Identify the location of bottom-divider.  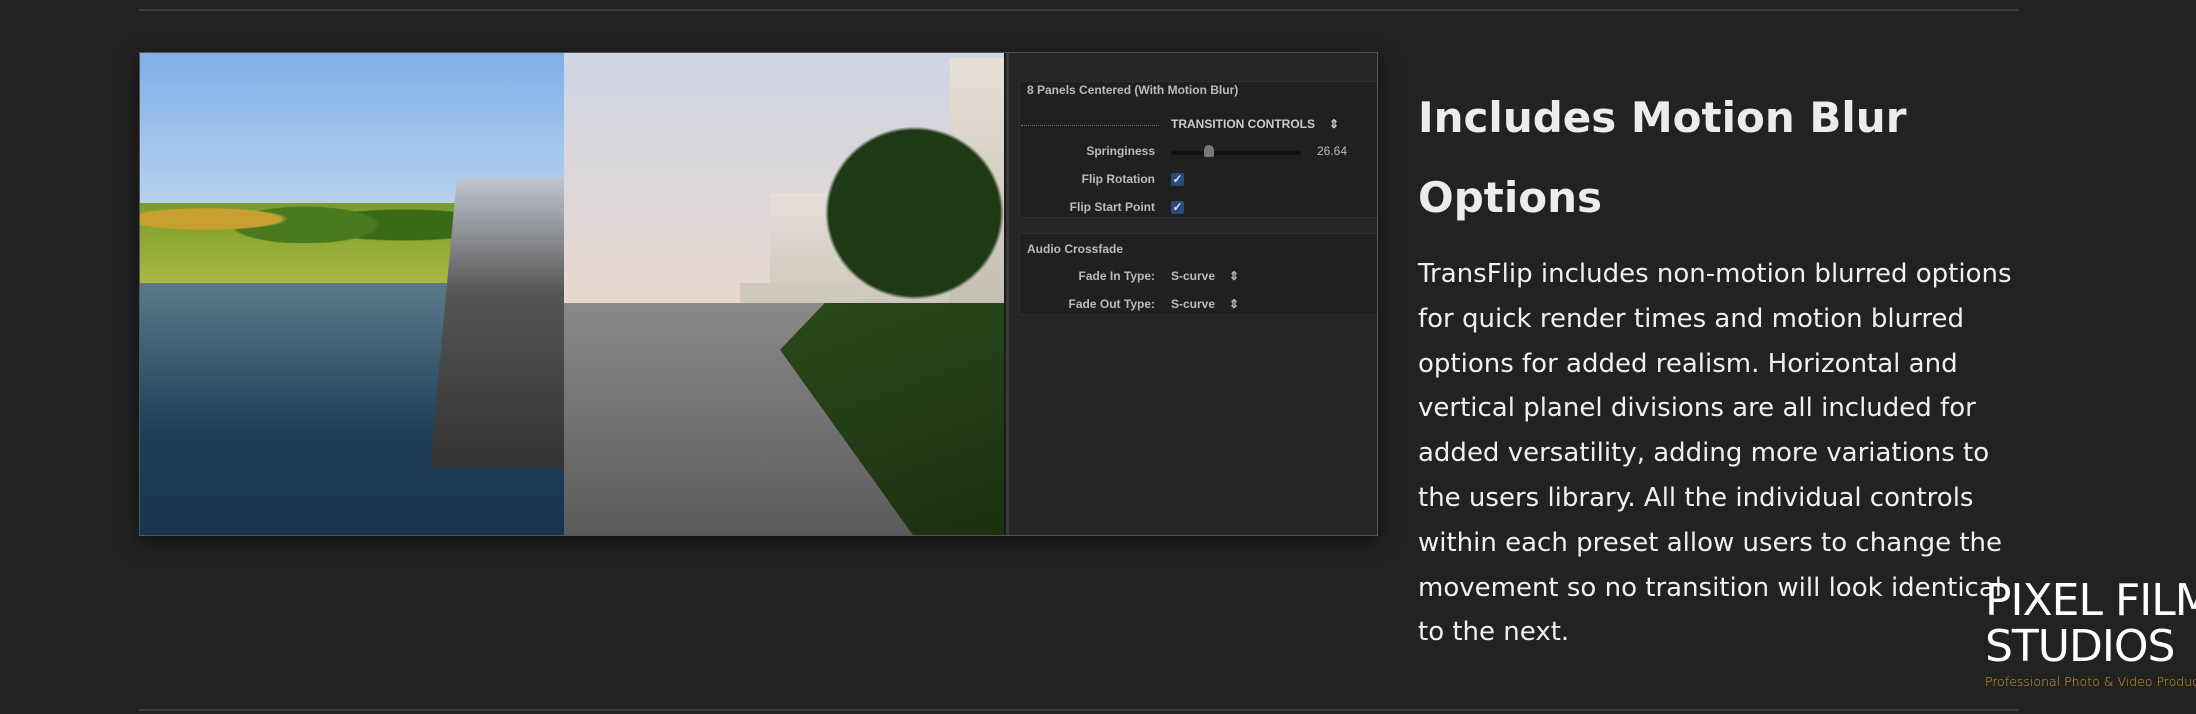
(1079, 710).